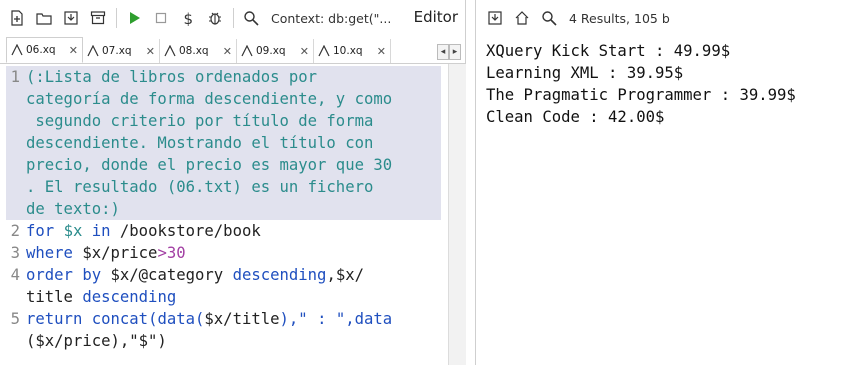 The image size is (867, 365). Describe the element at coordinates (671, 18) in the screenshot. I see `results-toolbar: 4 Results, 105 b` at that location.